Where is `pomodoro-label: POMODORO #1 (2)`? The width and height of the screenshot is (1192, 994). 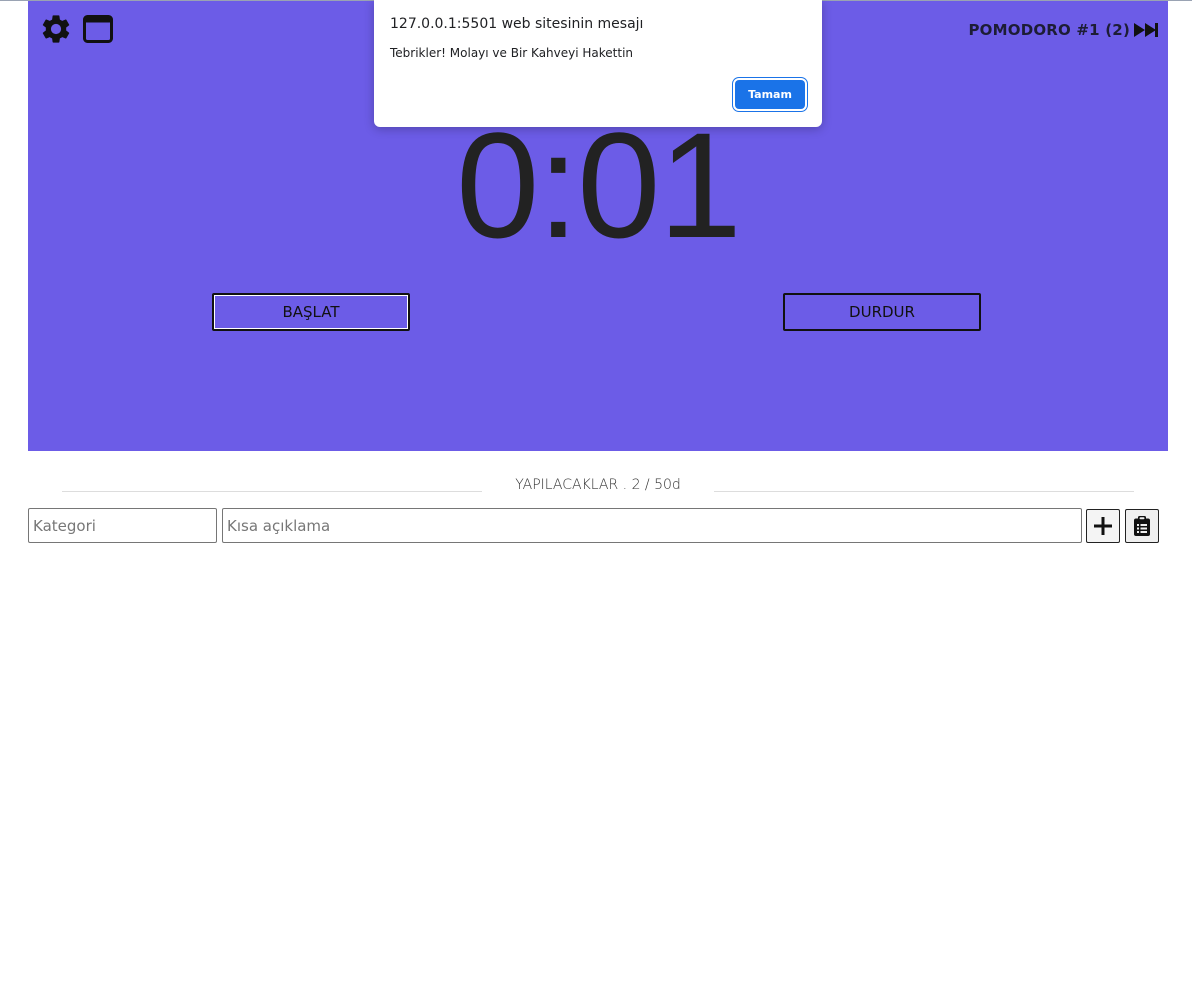 pomodoro-label: POMODORO #1 (2) is located at coordinates (1049, 30).